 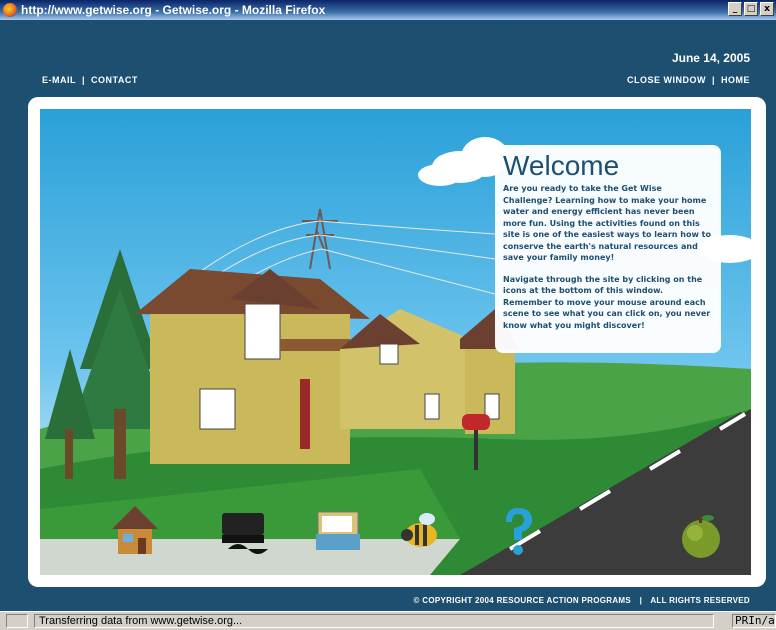 I want to click on power-tower, so click(x=320, y=239).